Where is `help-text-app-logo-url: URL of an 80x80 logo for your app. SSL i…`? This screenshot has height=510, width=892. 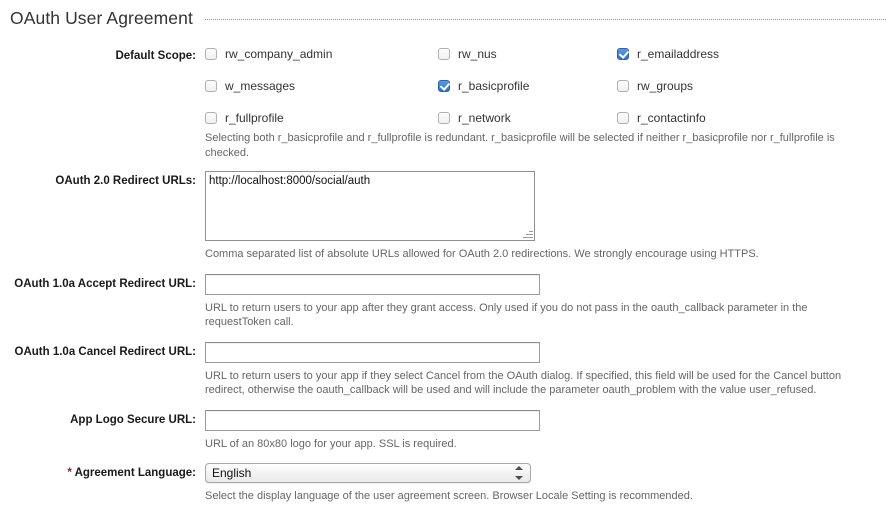
help-text-app-logo-url: URL of an 80x80 logo for your app. SSL i… is located at coordinates (331, 443).